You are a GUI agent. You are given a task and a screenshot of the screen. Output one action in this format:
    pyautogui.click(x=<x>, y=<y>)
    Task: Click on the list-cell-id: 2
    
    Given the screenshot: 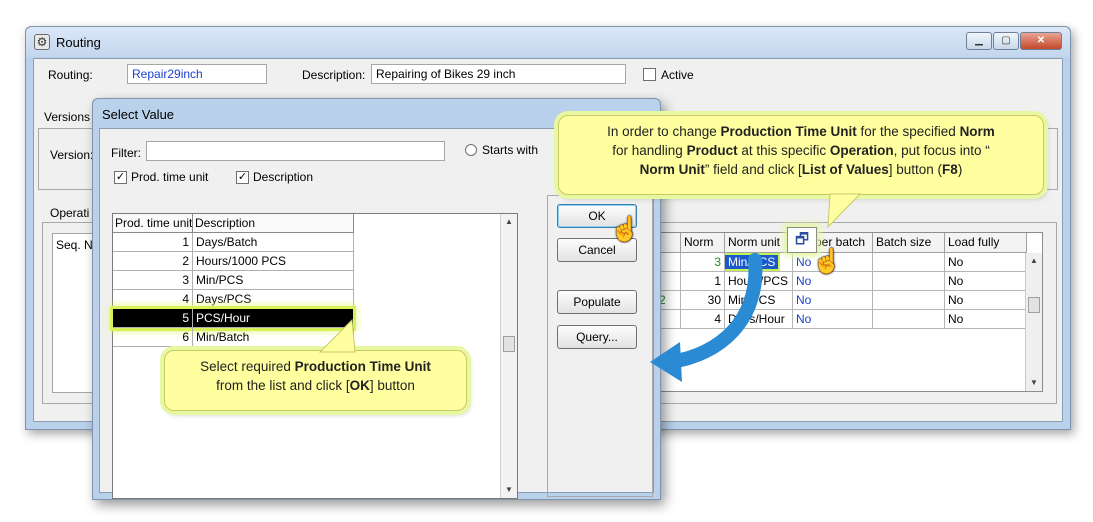 What is the action you would take?
    pyautogui.click(x=153, y=261)
    